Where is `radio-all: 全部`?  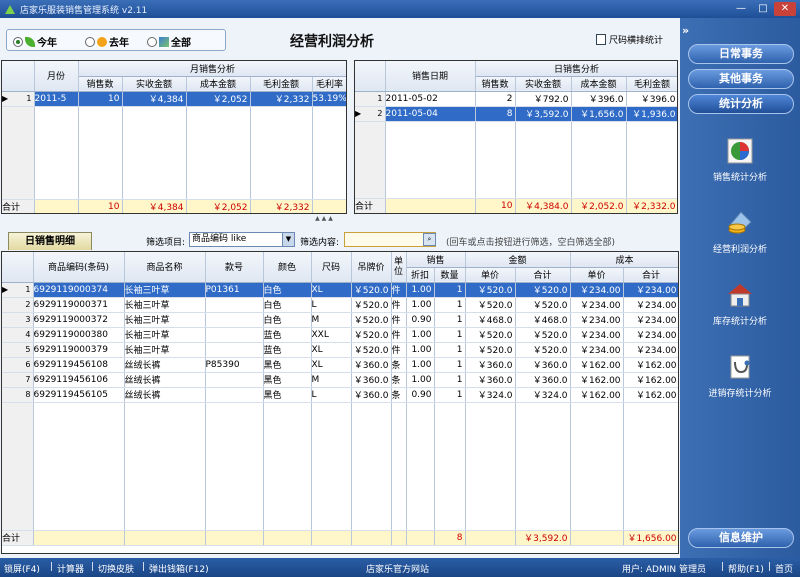
radio-all: 全部 is located at coordinates (169, 41).